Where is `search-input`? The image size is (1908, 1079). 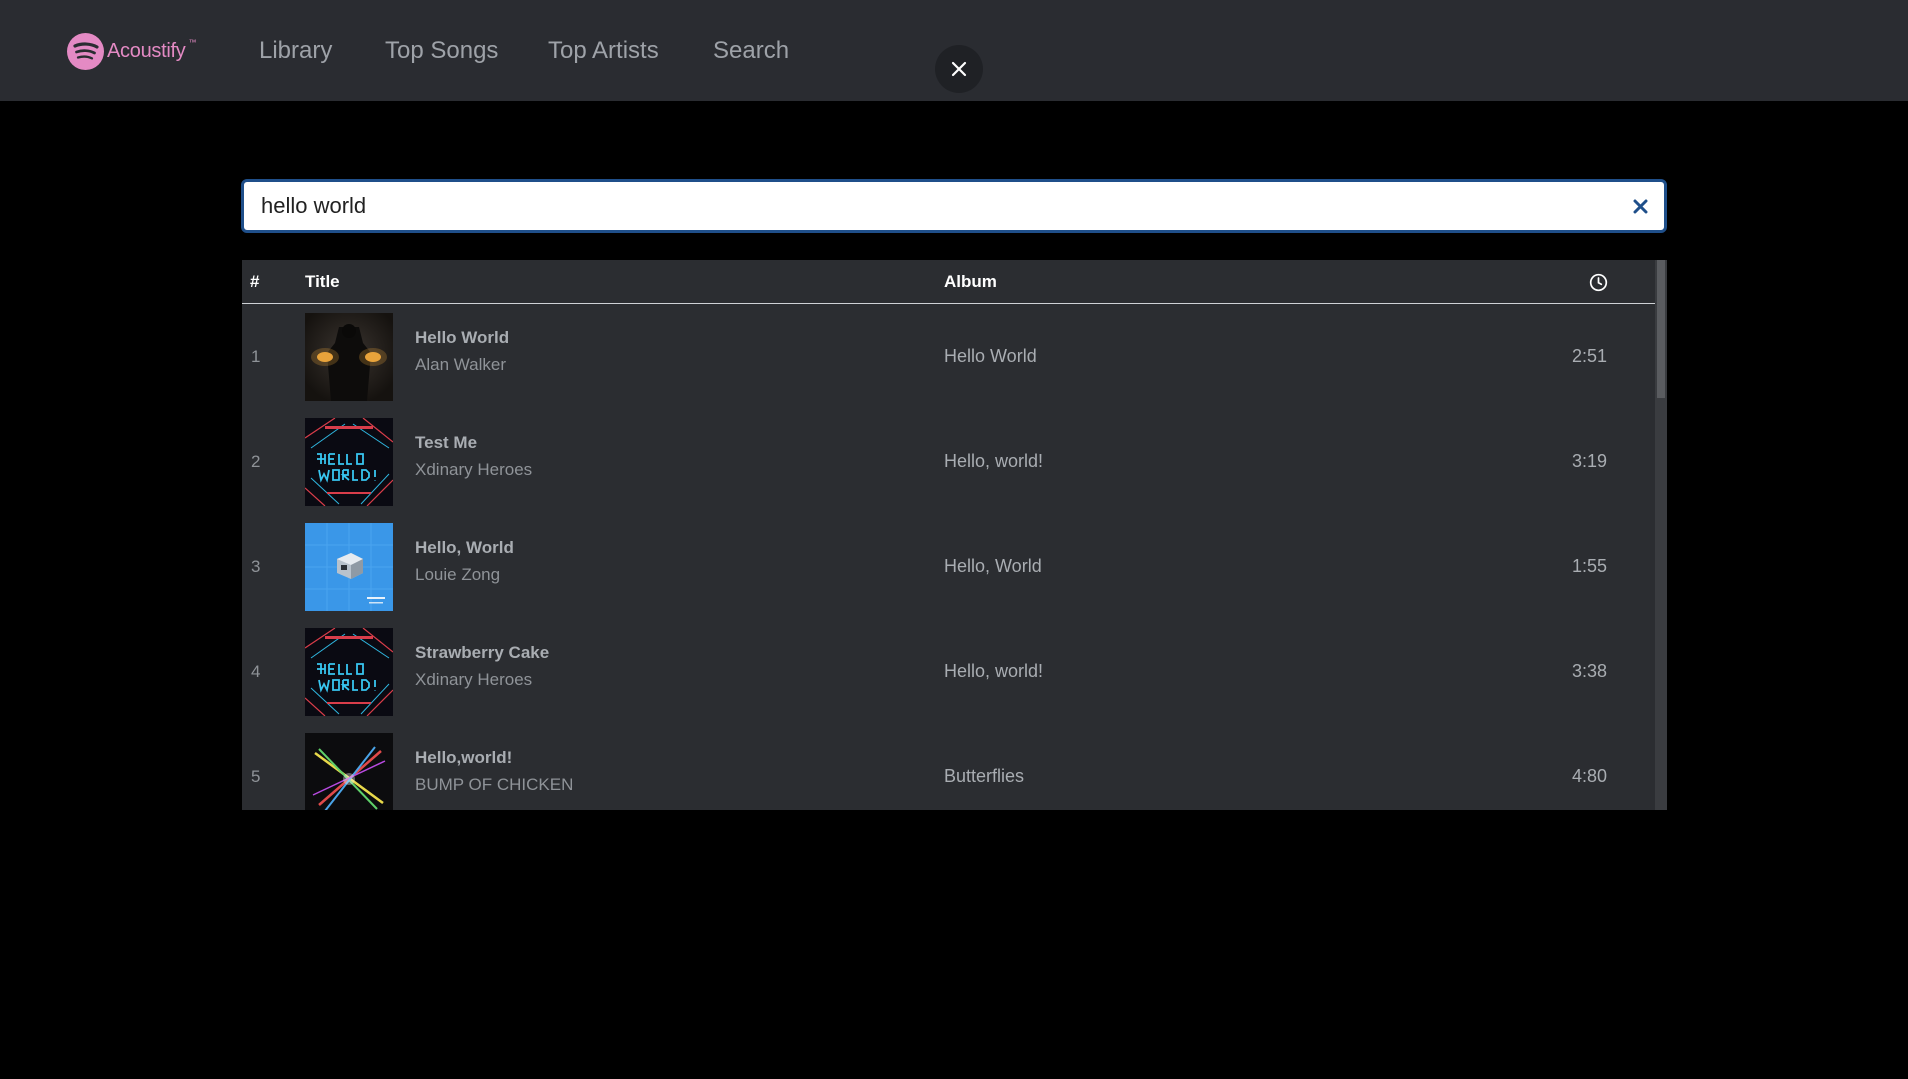 search-input is located at coordinates (930, 206).